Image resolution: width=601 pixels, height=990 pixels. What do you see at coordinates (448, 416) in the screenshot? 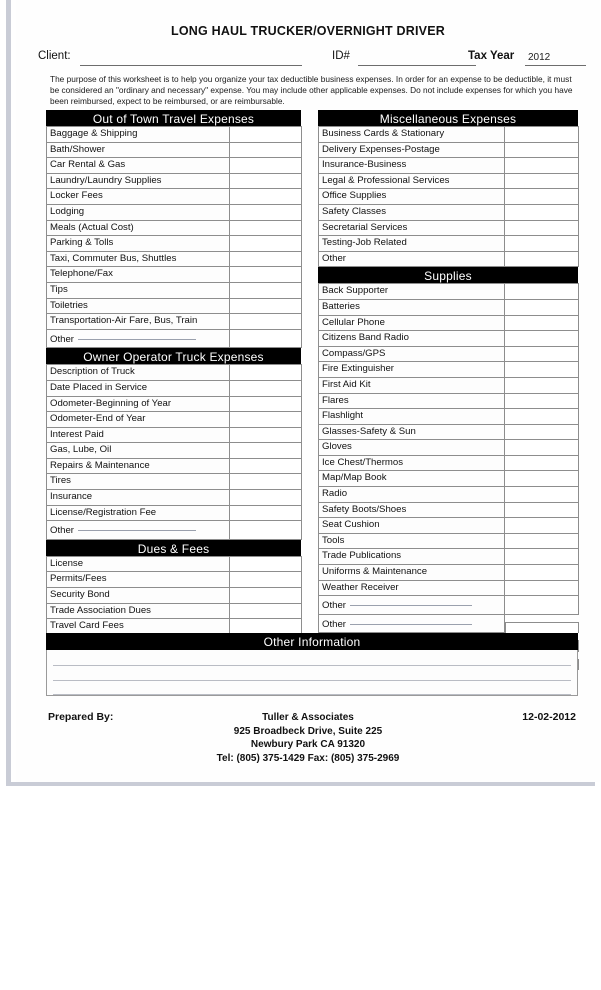
I see `table-row: Flashlight` at bounding box center [448, 416].